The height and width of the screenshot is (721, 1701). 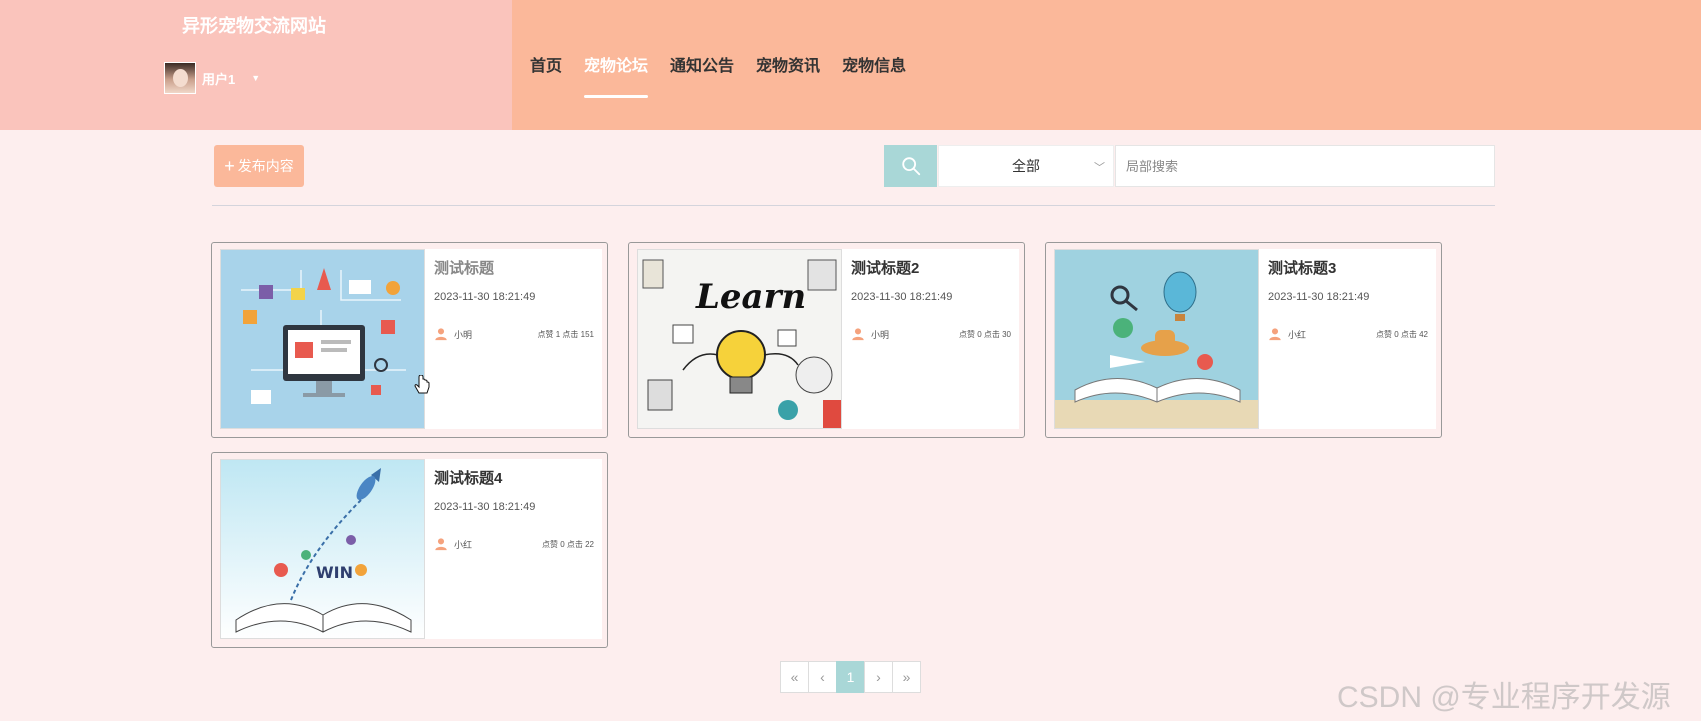 I want to click on svg-text: WIN, so click(x=334, y=572).